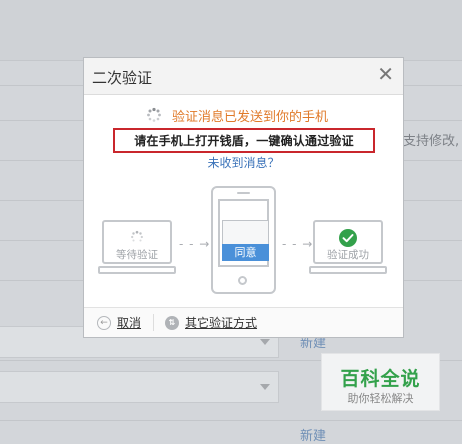 Image resolution: width=462 pixels, height=444 pixels. What do you see at coordinates (172, 322) in the screenshot?
I see `switch-icon: ⇅` at bounding box center [172, 322].